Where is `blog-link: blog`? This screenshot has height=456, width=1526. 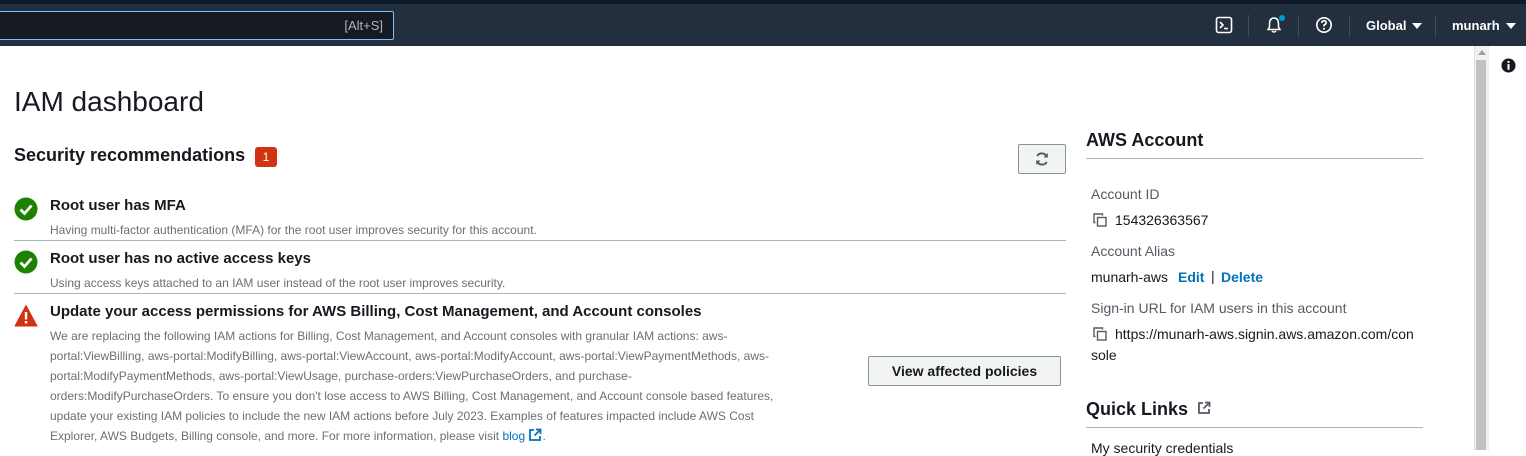 blog-link: blog is located at coordinates (522, 435).